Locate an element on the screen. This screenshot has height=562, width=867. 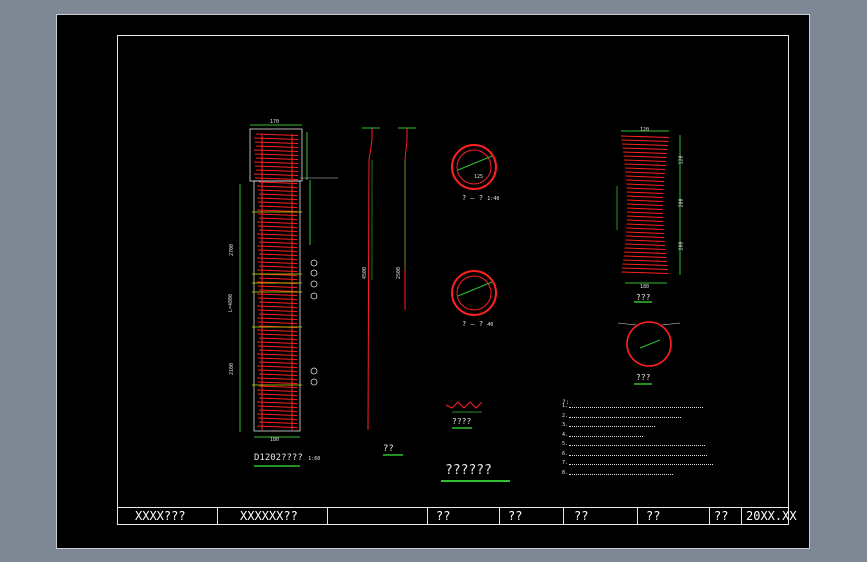
dim-section: 125 is located at coordinates (479, 177).